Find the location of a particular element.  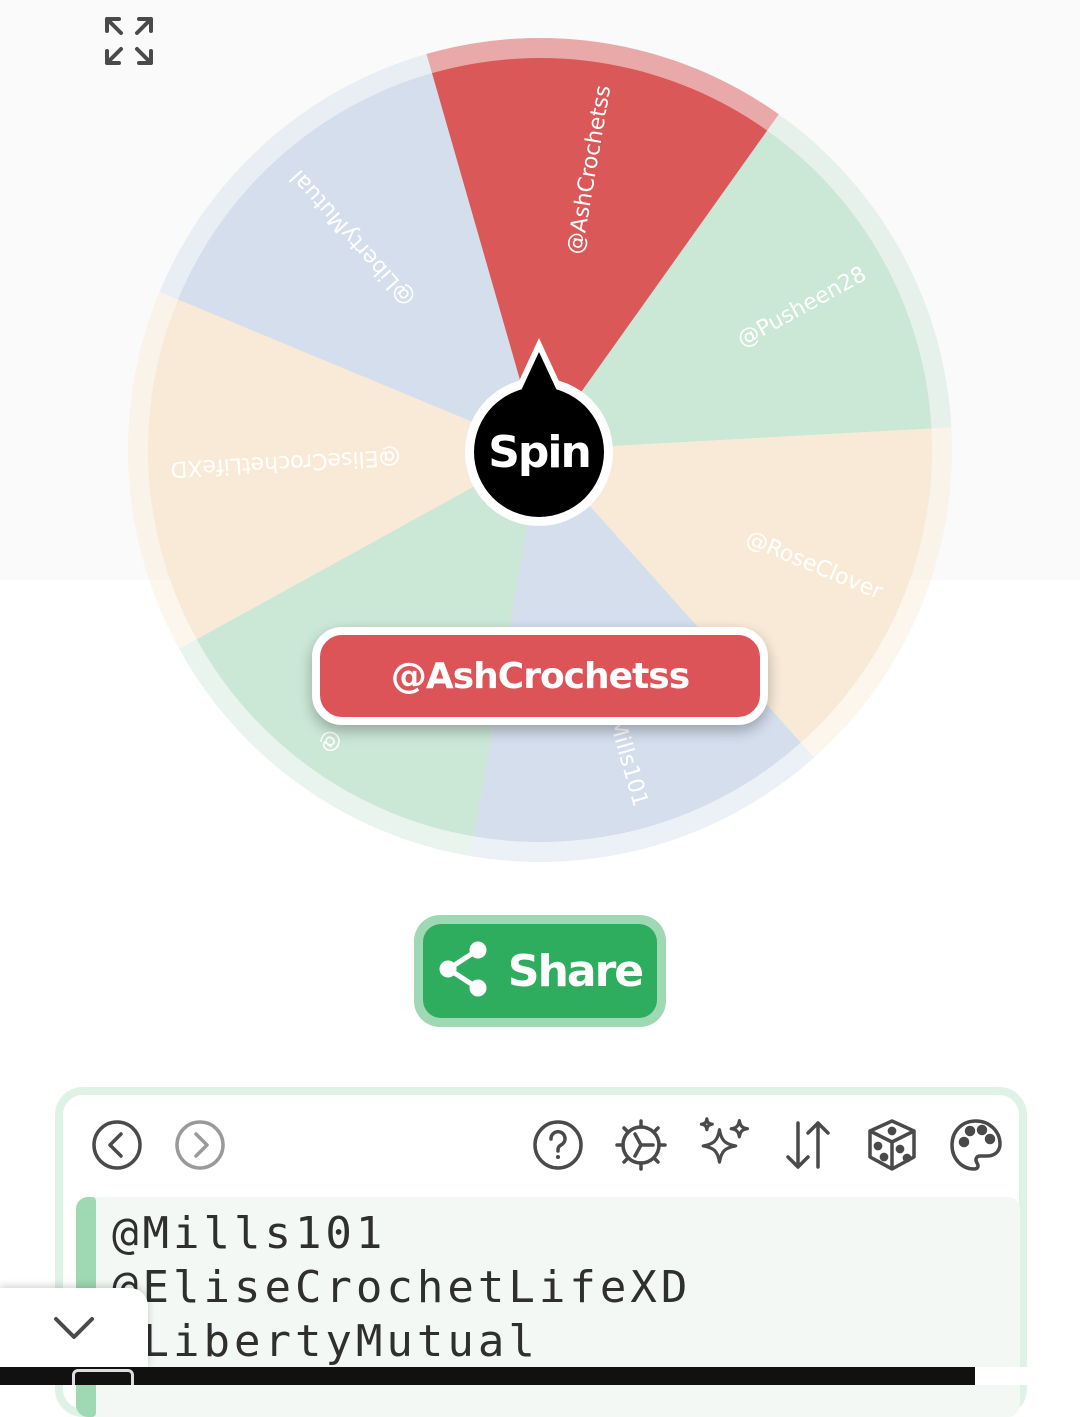

back-icon is located at coordinates (117, 1145).